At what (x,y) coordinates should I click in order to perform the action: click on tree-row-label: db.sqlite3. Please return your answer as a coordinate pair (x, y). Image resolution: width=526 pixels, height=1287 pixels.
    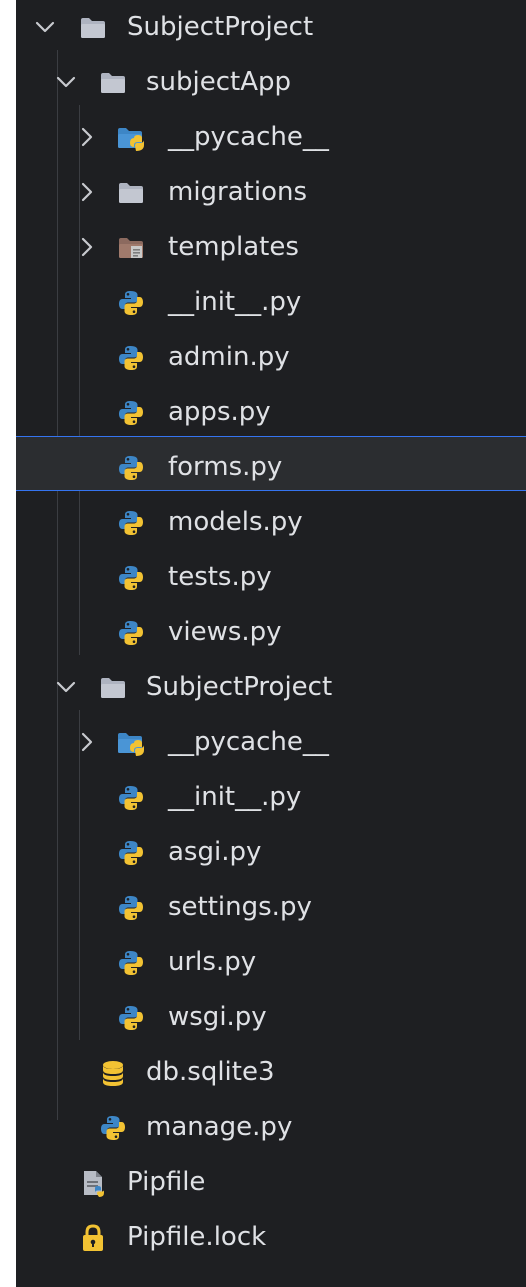
    Looking at the image, I should click on (210, 1072).